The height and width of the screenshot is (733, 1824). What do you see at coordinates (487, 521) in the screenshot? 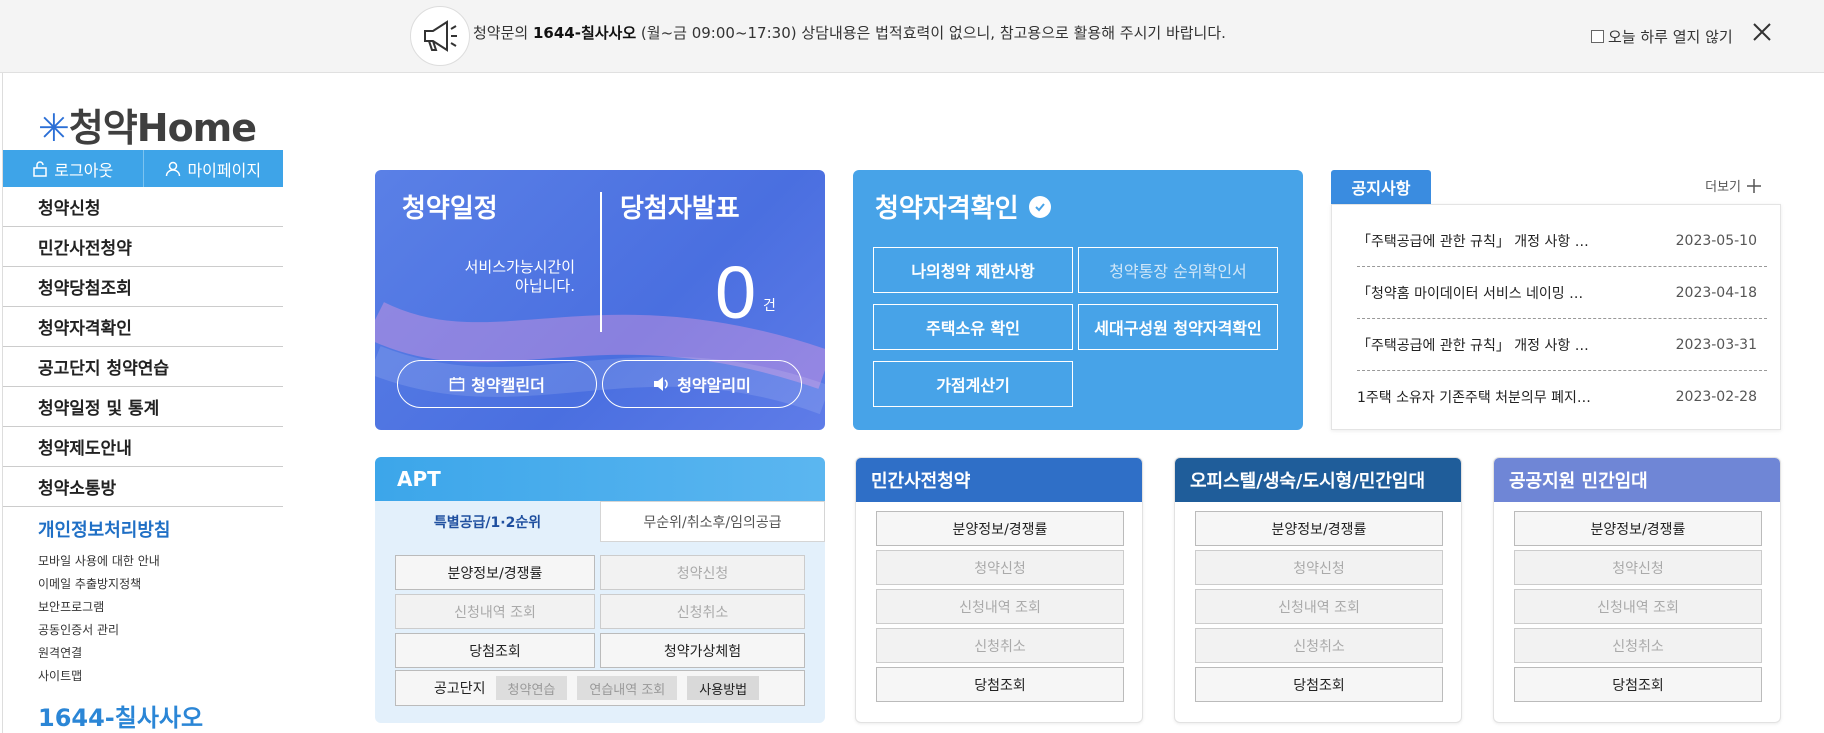
I see `tab-special-supply: 특별공급/1·2순위` at bounding box center [487, 521].